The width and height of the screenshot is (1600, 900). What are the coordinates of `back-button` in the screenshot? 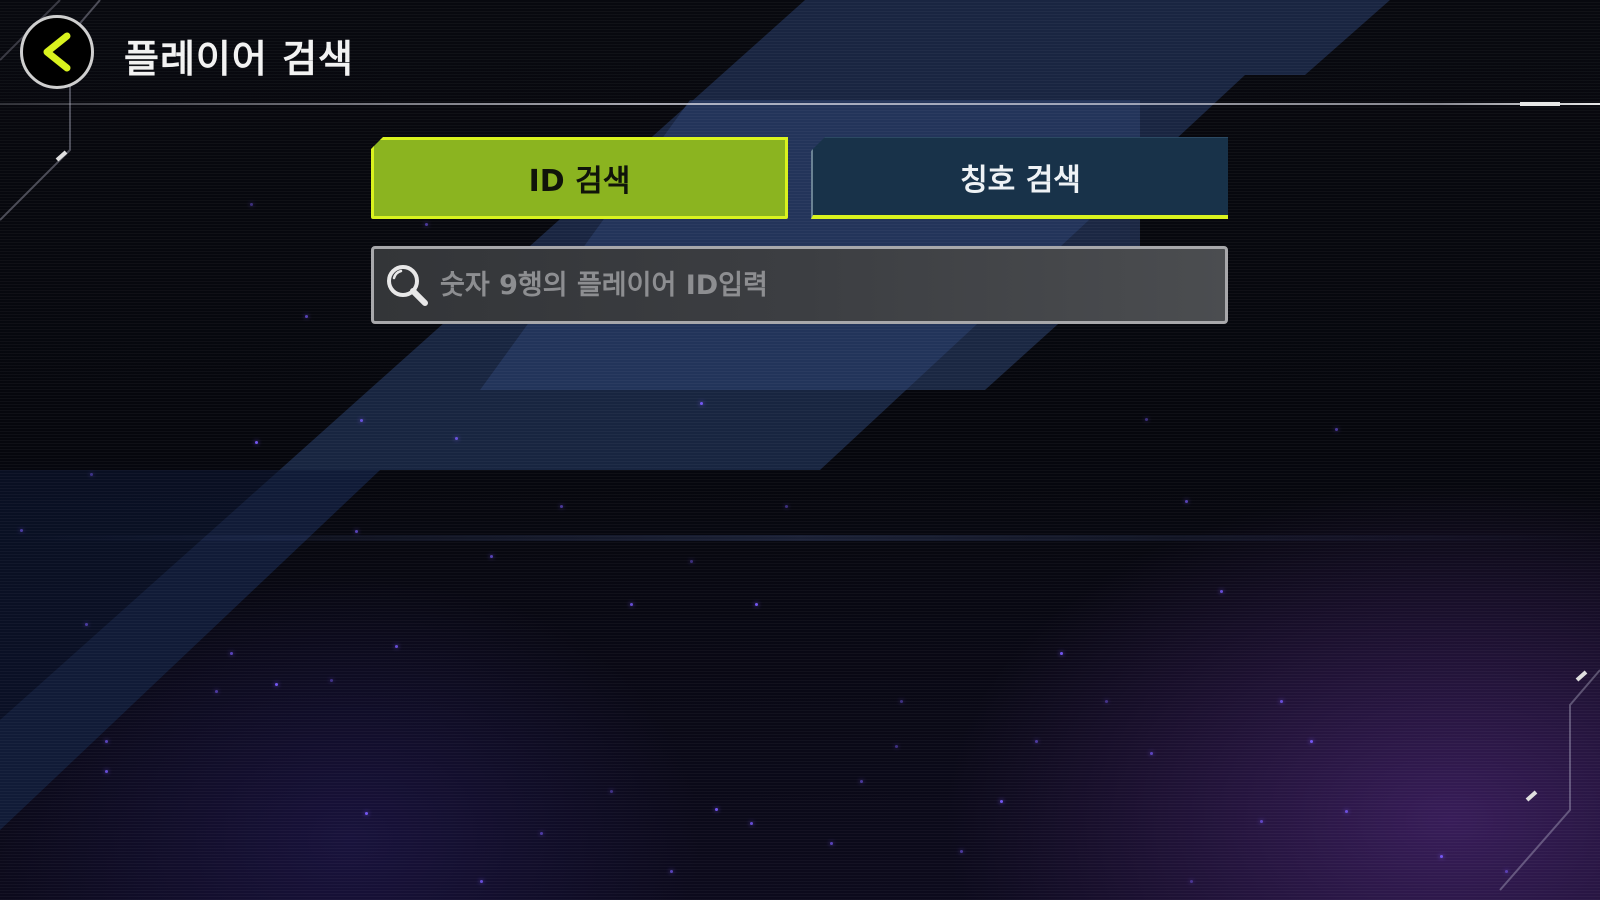 It's located at (57, 52).